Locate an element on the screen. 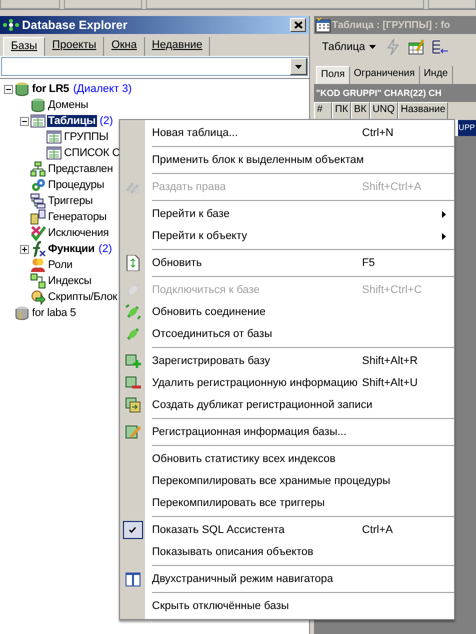 The image size is (476, 634). tab: Проекты is located at coordinates (74, 46).